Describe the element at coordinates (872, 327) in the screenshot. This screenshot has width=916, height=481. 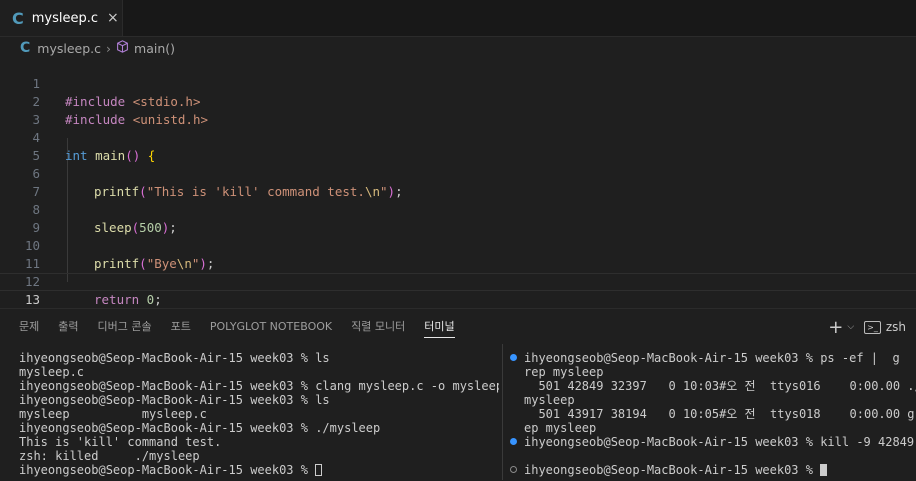
I see `terminal-icon: >_` at that location.